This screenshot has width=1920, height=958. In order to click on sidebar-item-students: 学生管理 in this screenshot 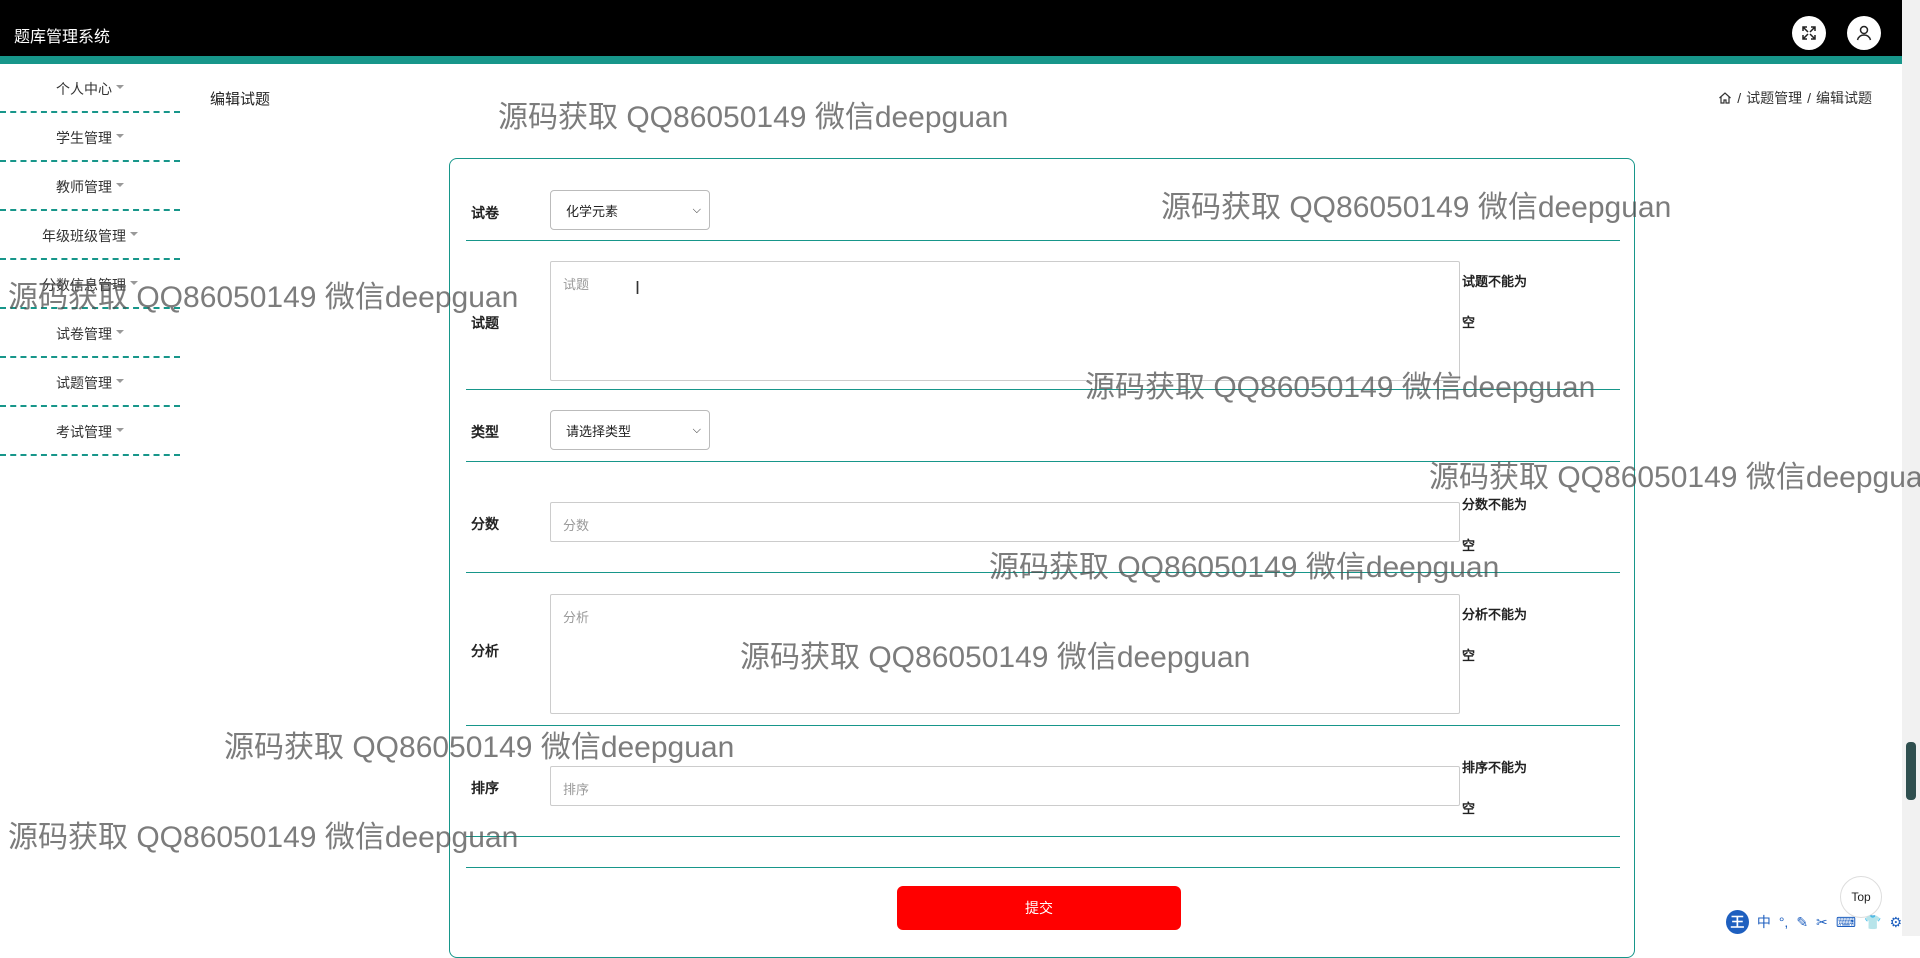, I will do `click(90, 137)`.